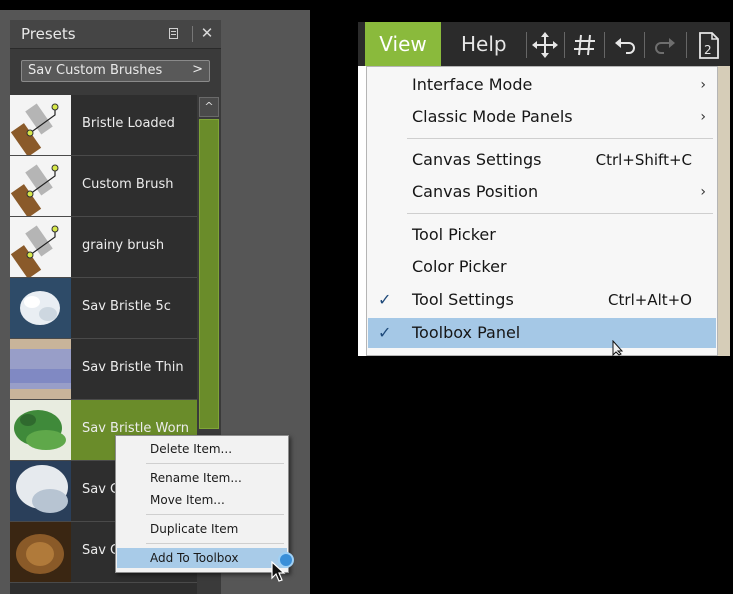  I want to click on page-icon: 2, so click(709, 45).